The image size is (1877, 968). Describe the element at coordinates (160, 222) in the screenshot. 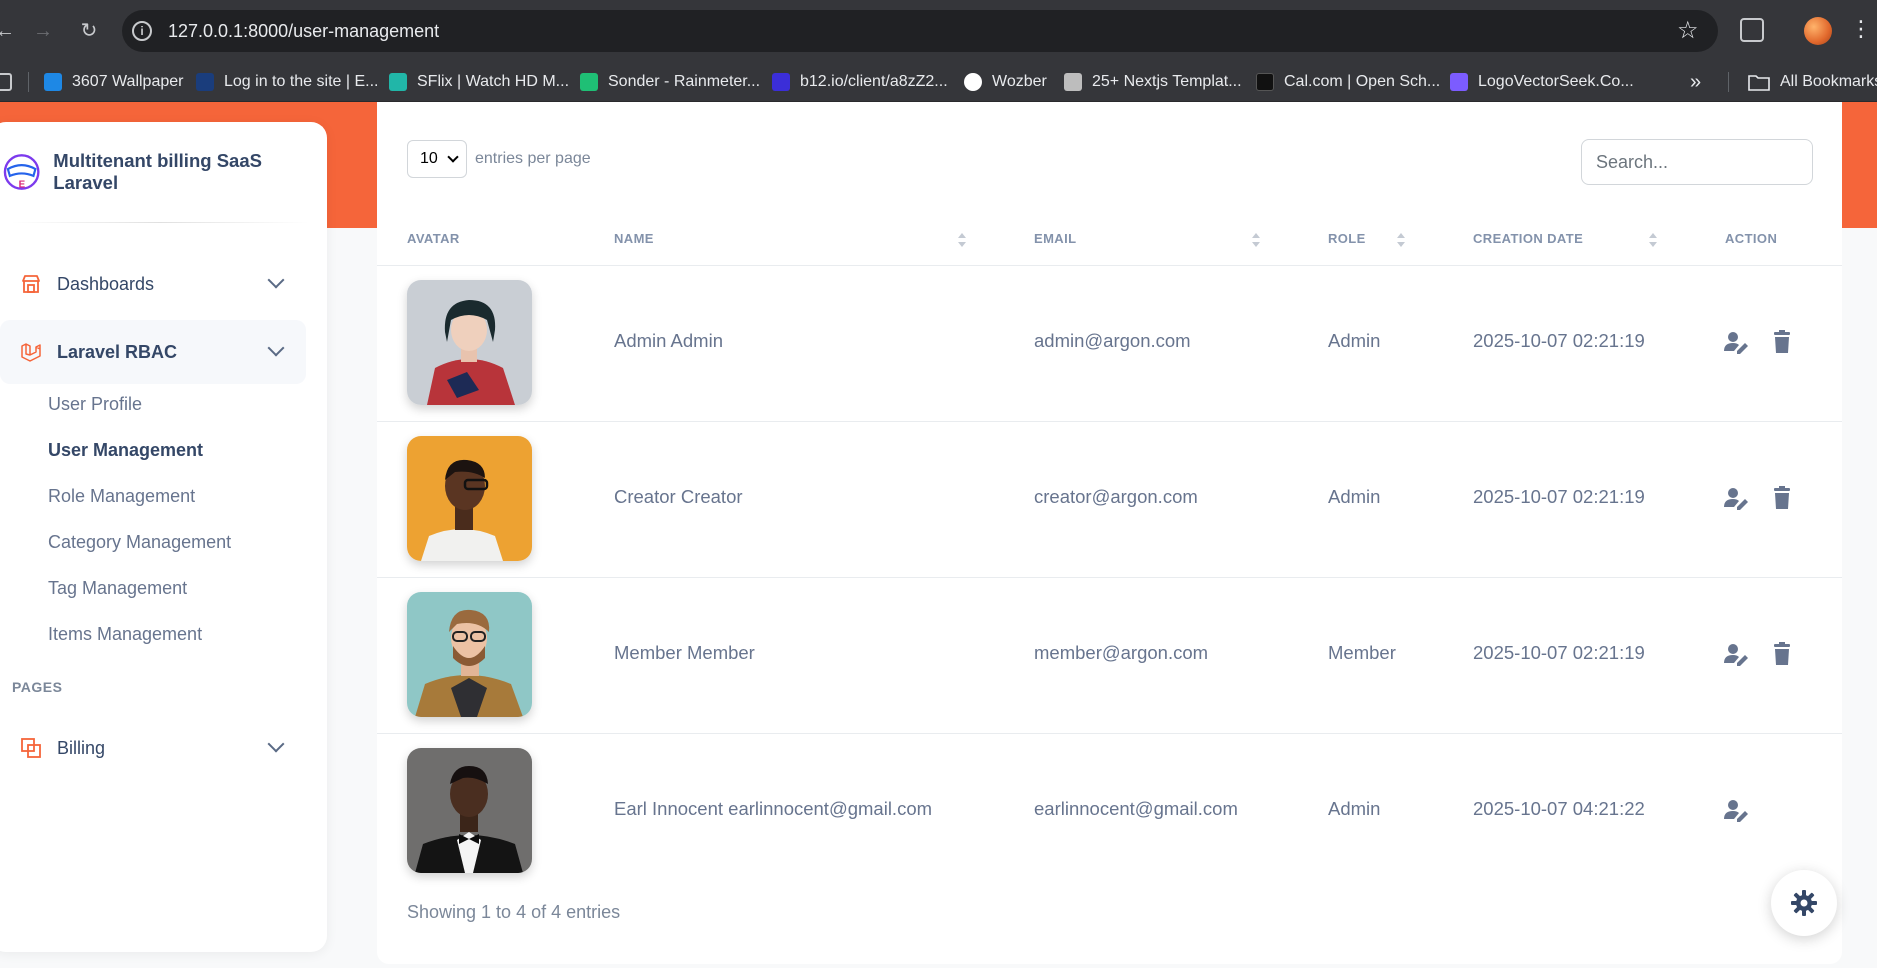

I see `sidebar-divider` at that location.